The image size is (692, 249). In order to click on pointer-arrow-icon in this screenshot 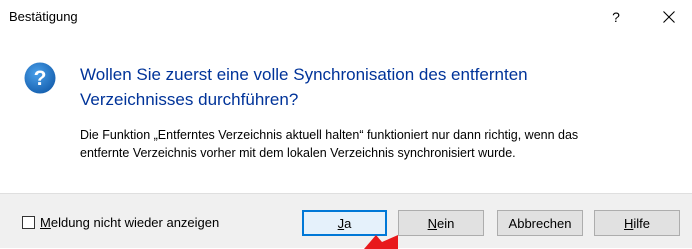, I will do `click(381, 242)`.